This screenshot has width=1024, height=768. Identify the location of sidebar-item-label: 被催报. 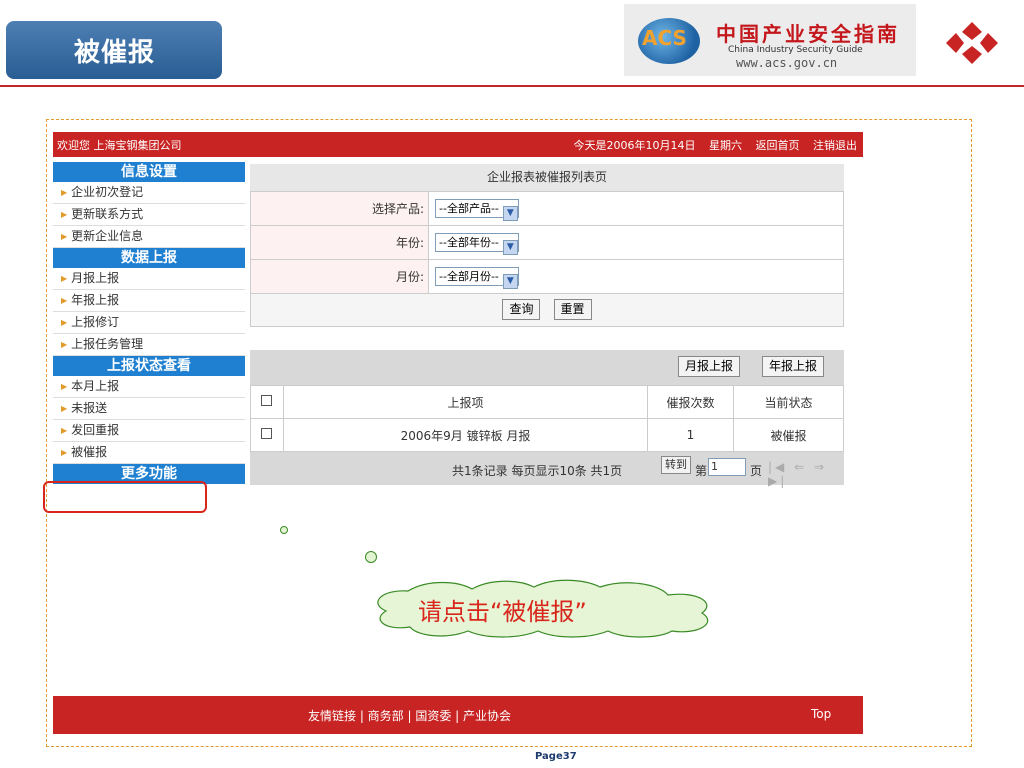
(89, 452).